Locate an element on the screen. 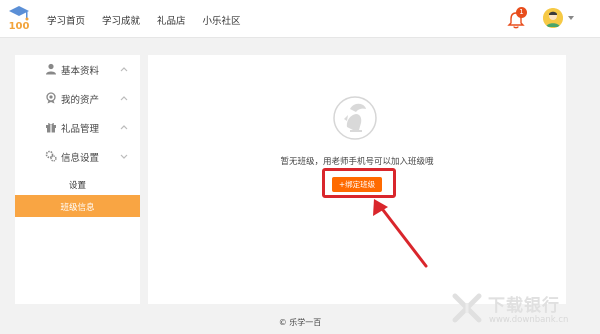 The width and height of the screenshot is (600, 334). sidebar-item-basic-info: 基本资料 is located at coordinates (77, 69).